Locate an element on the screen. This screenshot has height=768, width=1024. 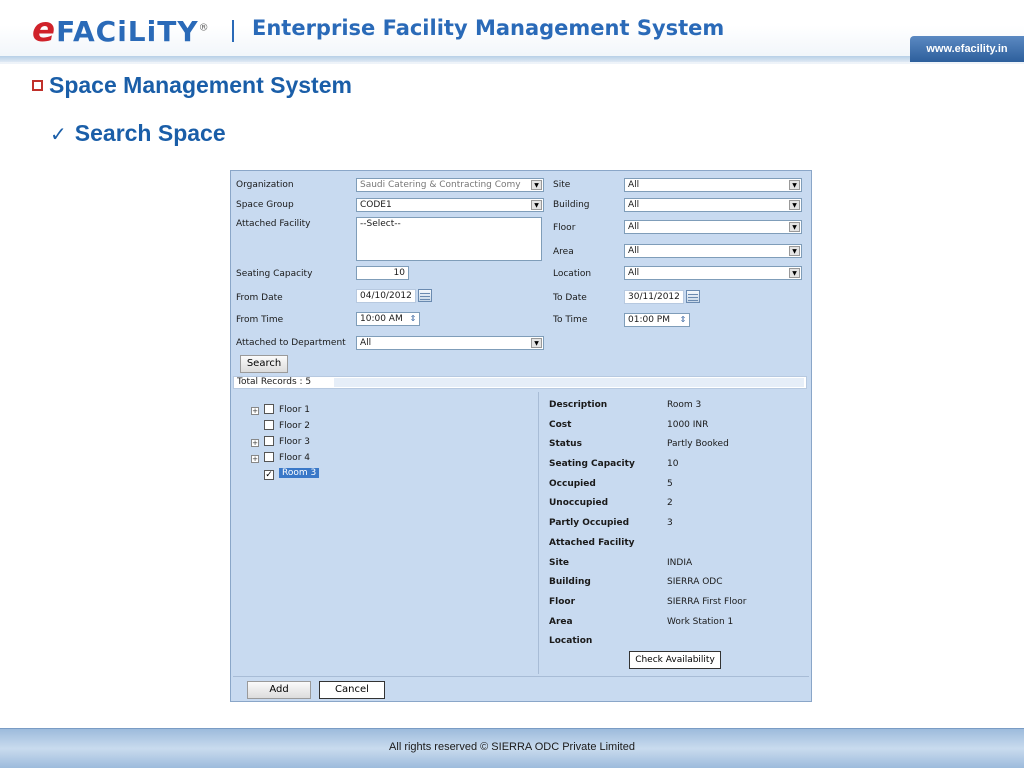
detail-value: INDIA is located at coordinates (680, 563).